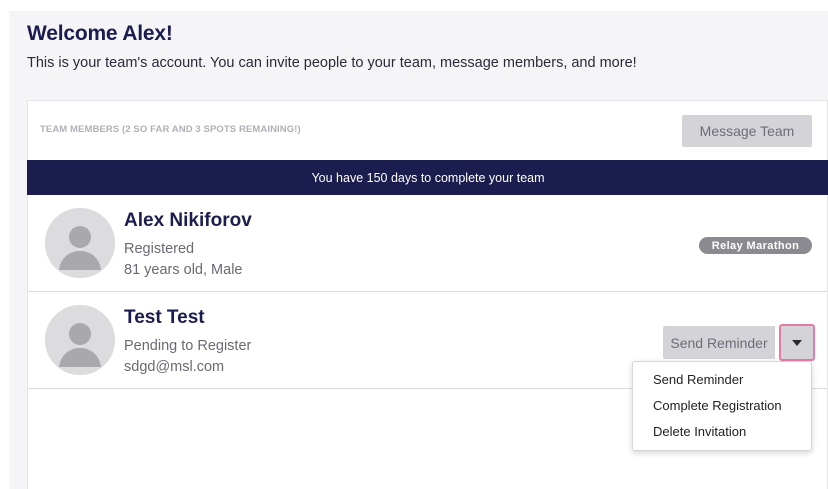  Describe the element at coordinates (755, 245) in the screenshot. I see `event-badge: Relay Marathon` at that location.